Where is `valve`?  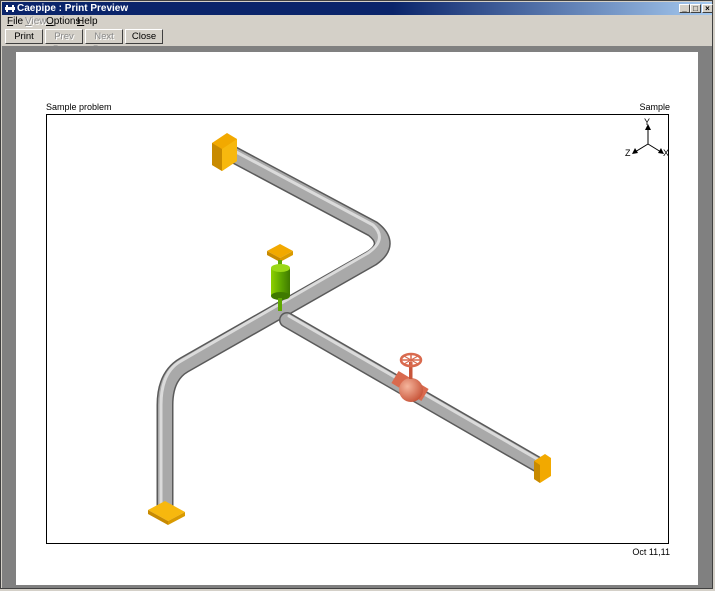
valve is located at coordinates (410, 377).